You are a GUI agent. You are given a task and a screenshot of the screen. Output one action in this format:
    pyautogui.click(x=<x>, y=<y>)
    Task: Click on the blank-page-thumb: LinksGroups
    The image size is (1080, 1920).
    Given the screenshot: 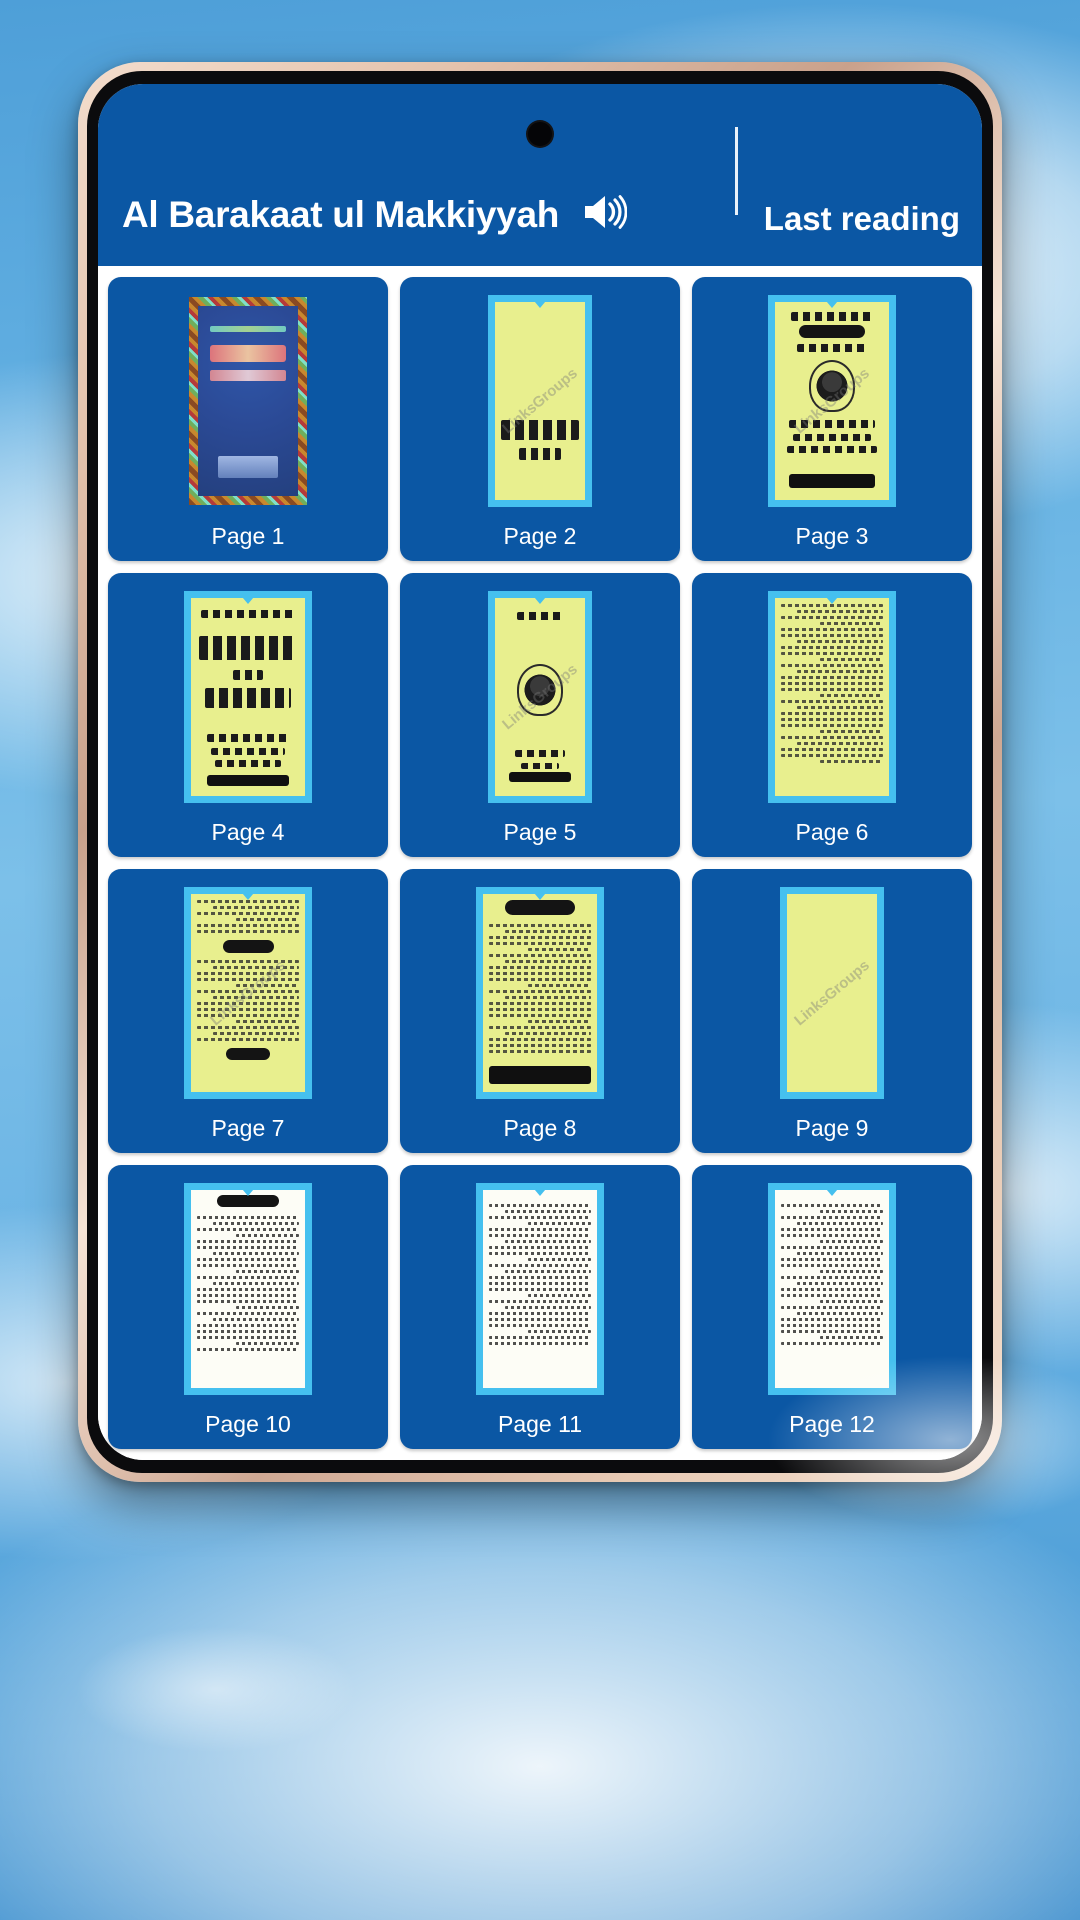 What is the action you would take?
    pyautogui.click(x=832, y=992)
    